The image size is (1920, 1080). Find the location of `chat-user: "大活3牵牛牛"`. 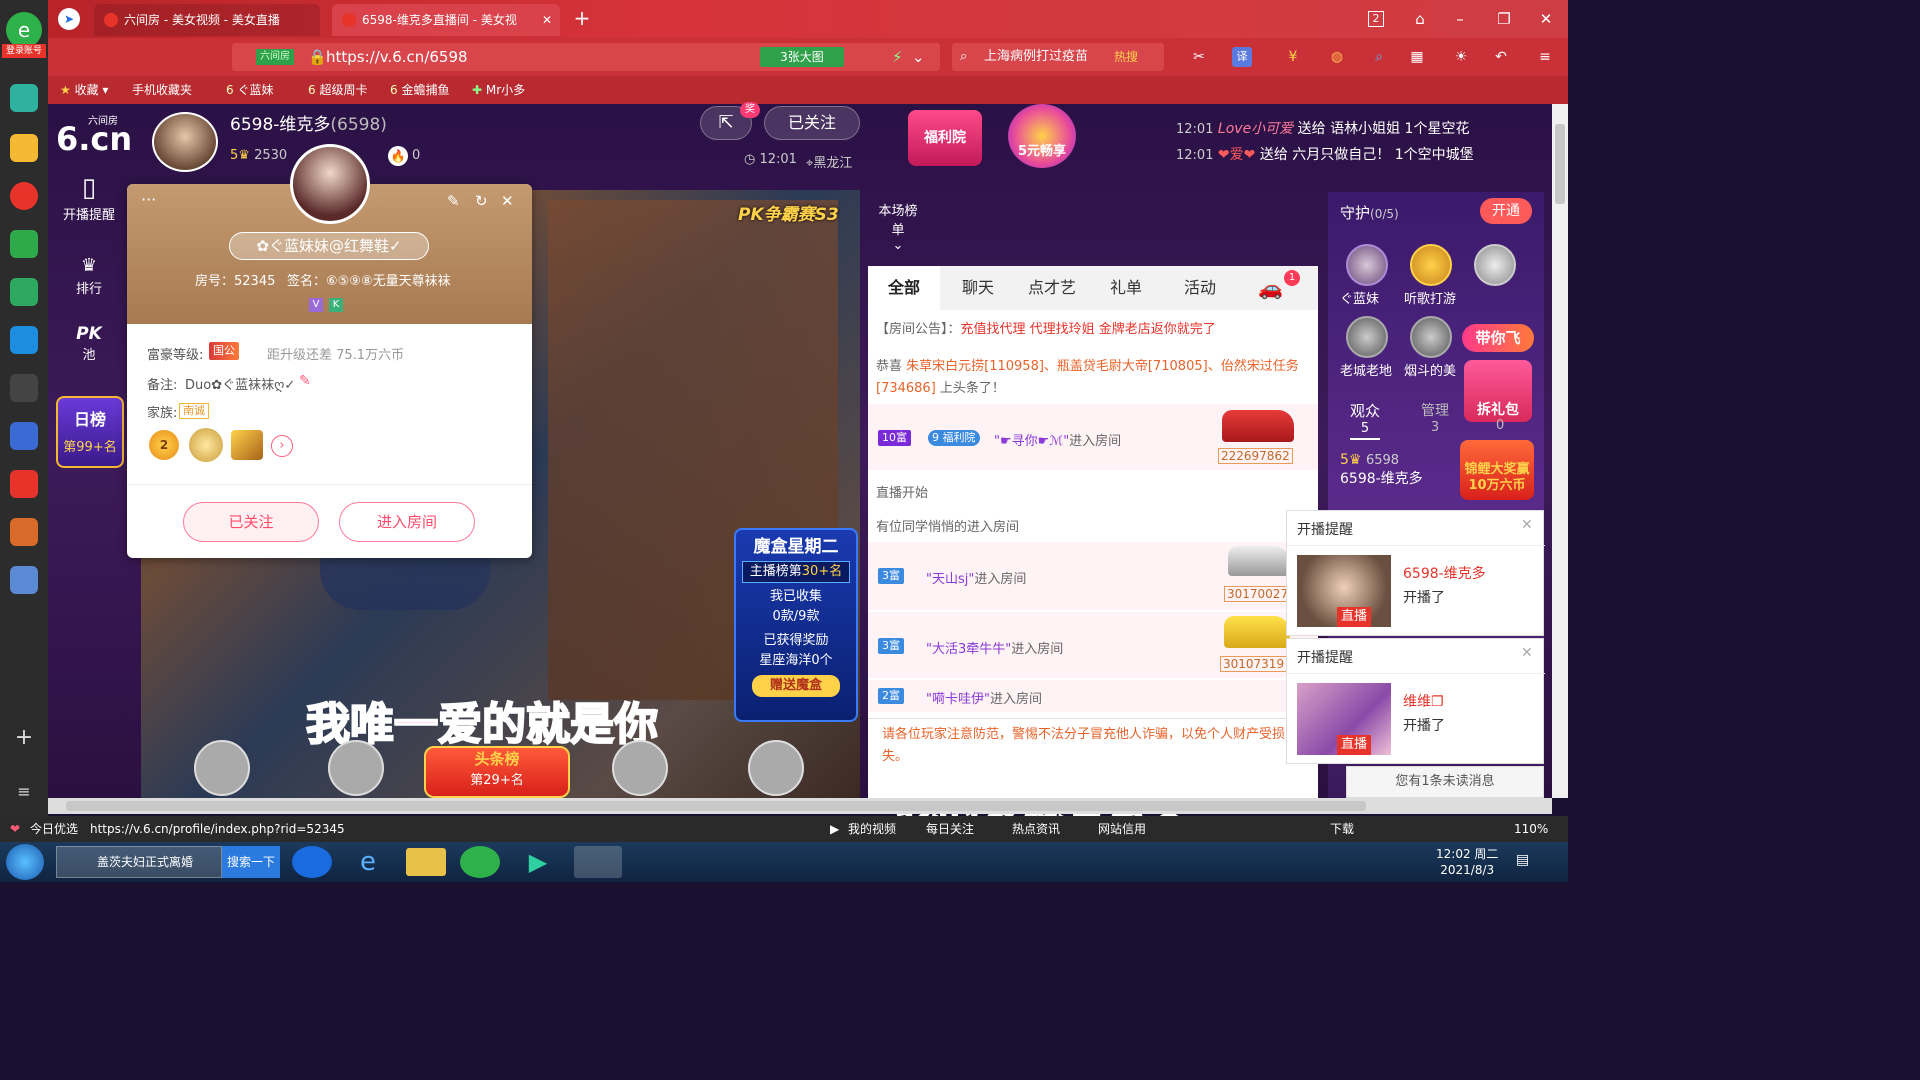

chat-user: "大活3牵牛牛" is located at coordinates (968, 649).